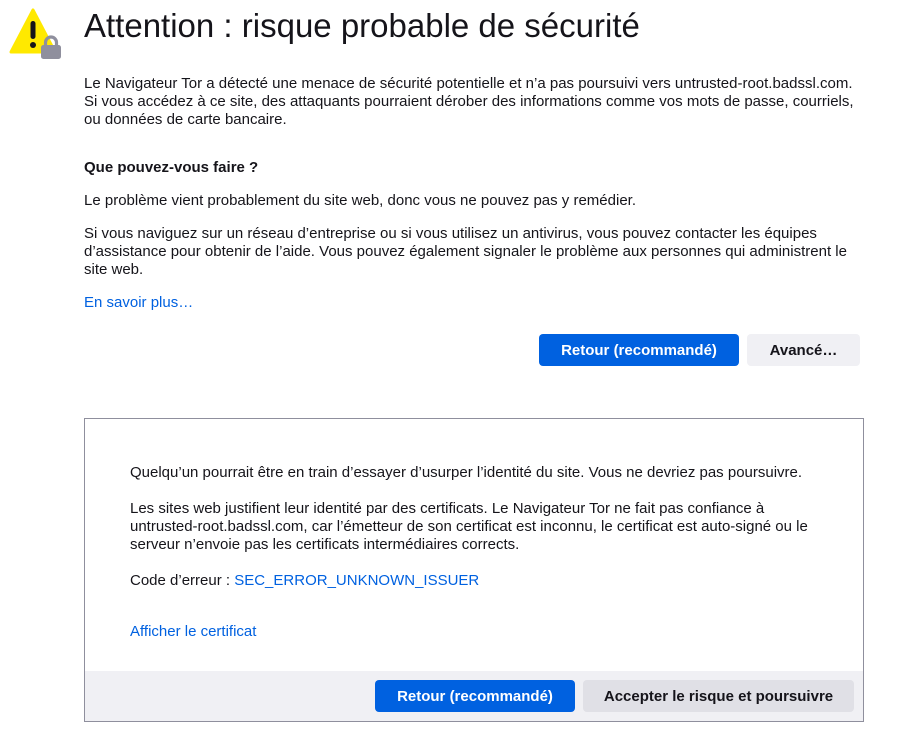  Describe the element at coordinates (480, 581) in the screenshot. I see `error-code-line: Code d’erreur : SEC_ERROR_UNKNOWN_ISSUER` at that location.